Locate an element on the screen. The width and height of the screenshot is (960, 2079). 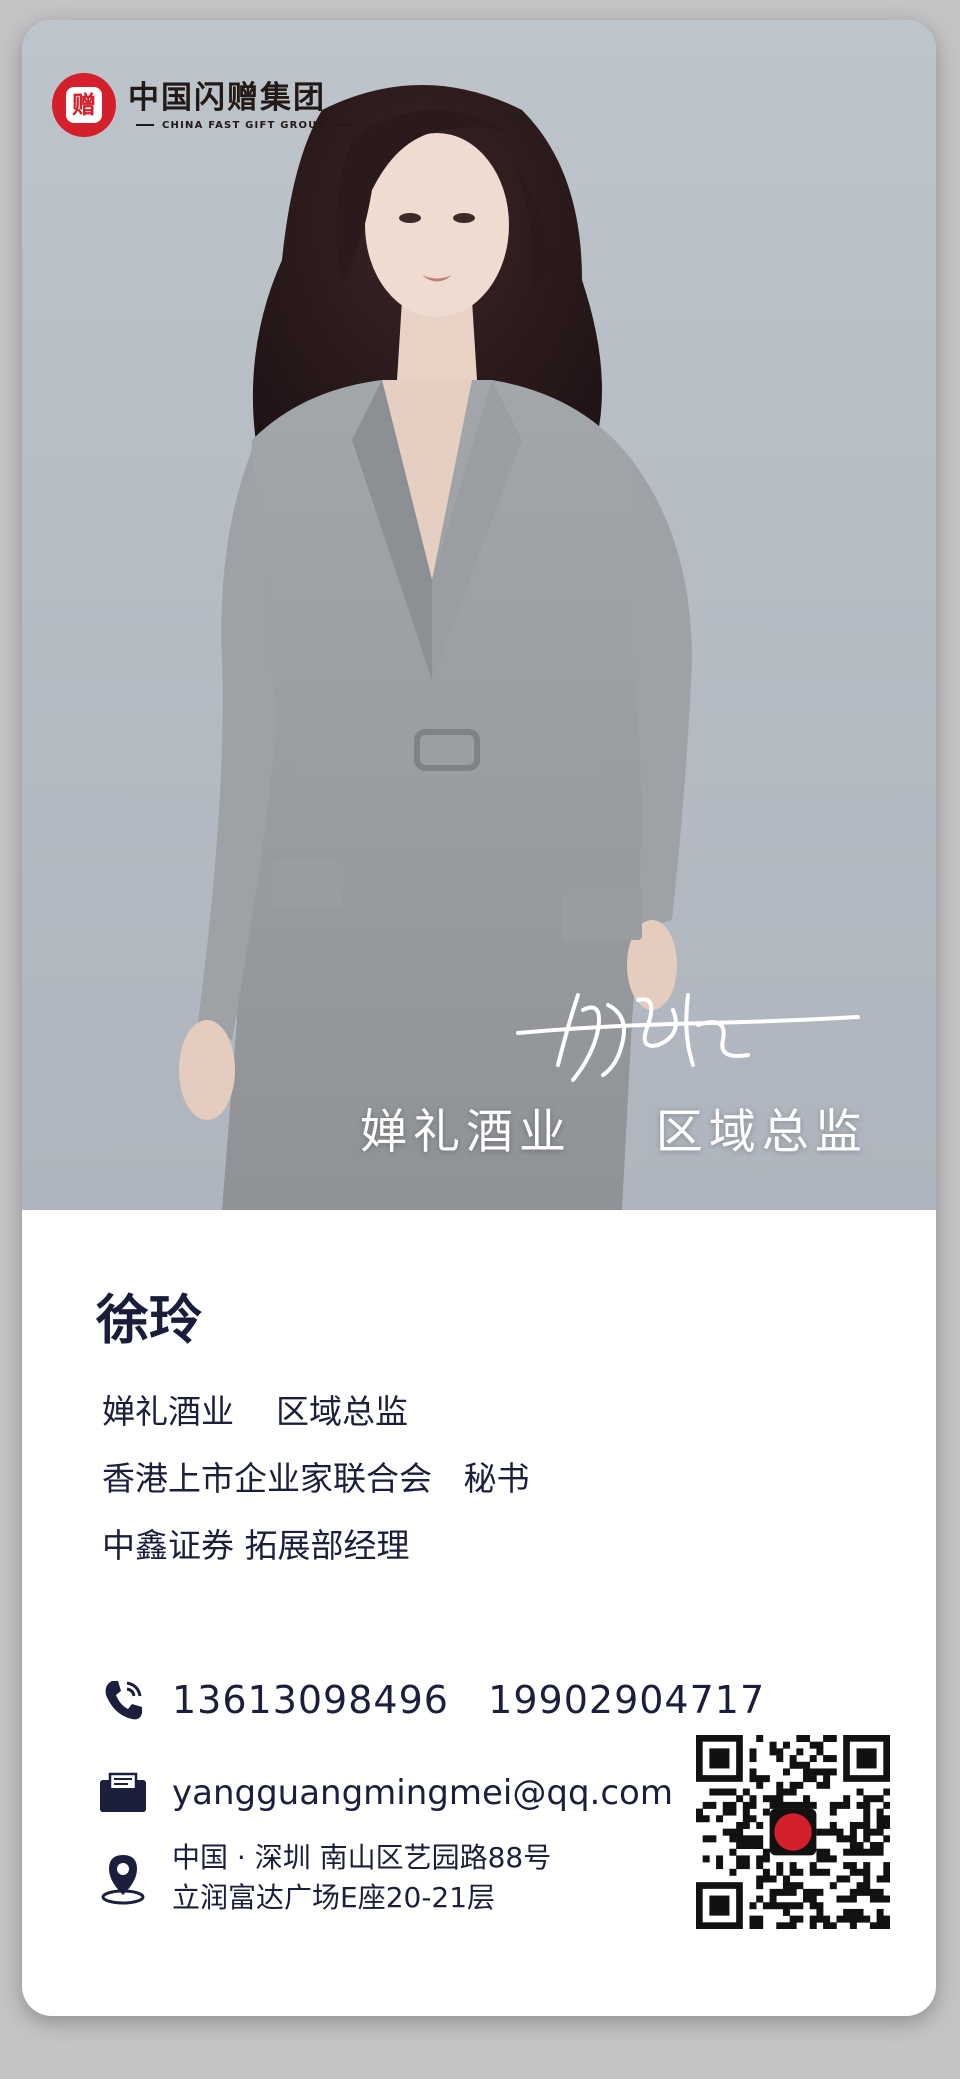
email-row: yangguangmingmei@qq.com is located at coordinates (385, 1793).